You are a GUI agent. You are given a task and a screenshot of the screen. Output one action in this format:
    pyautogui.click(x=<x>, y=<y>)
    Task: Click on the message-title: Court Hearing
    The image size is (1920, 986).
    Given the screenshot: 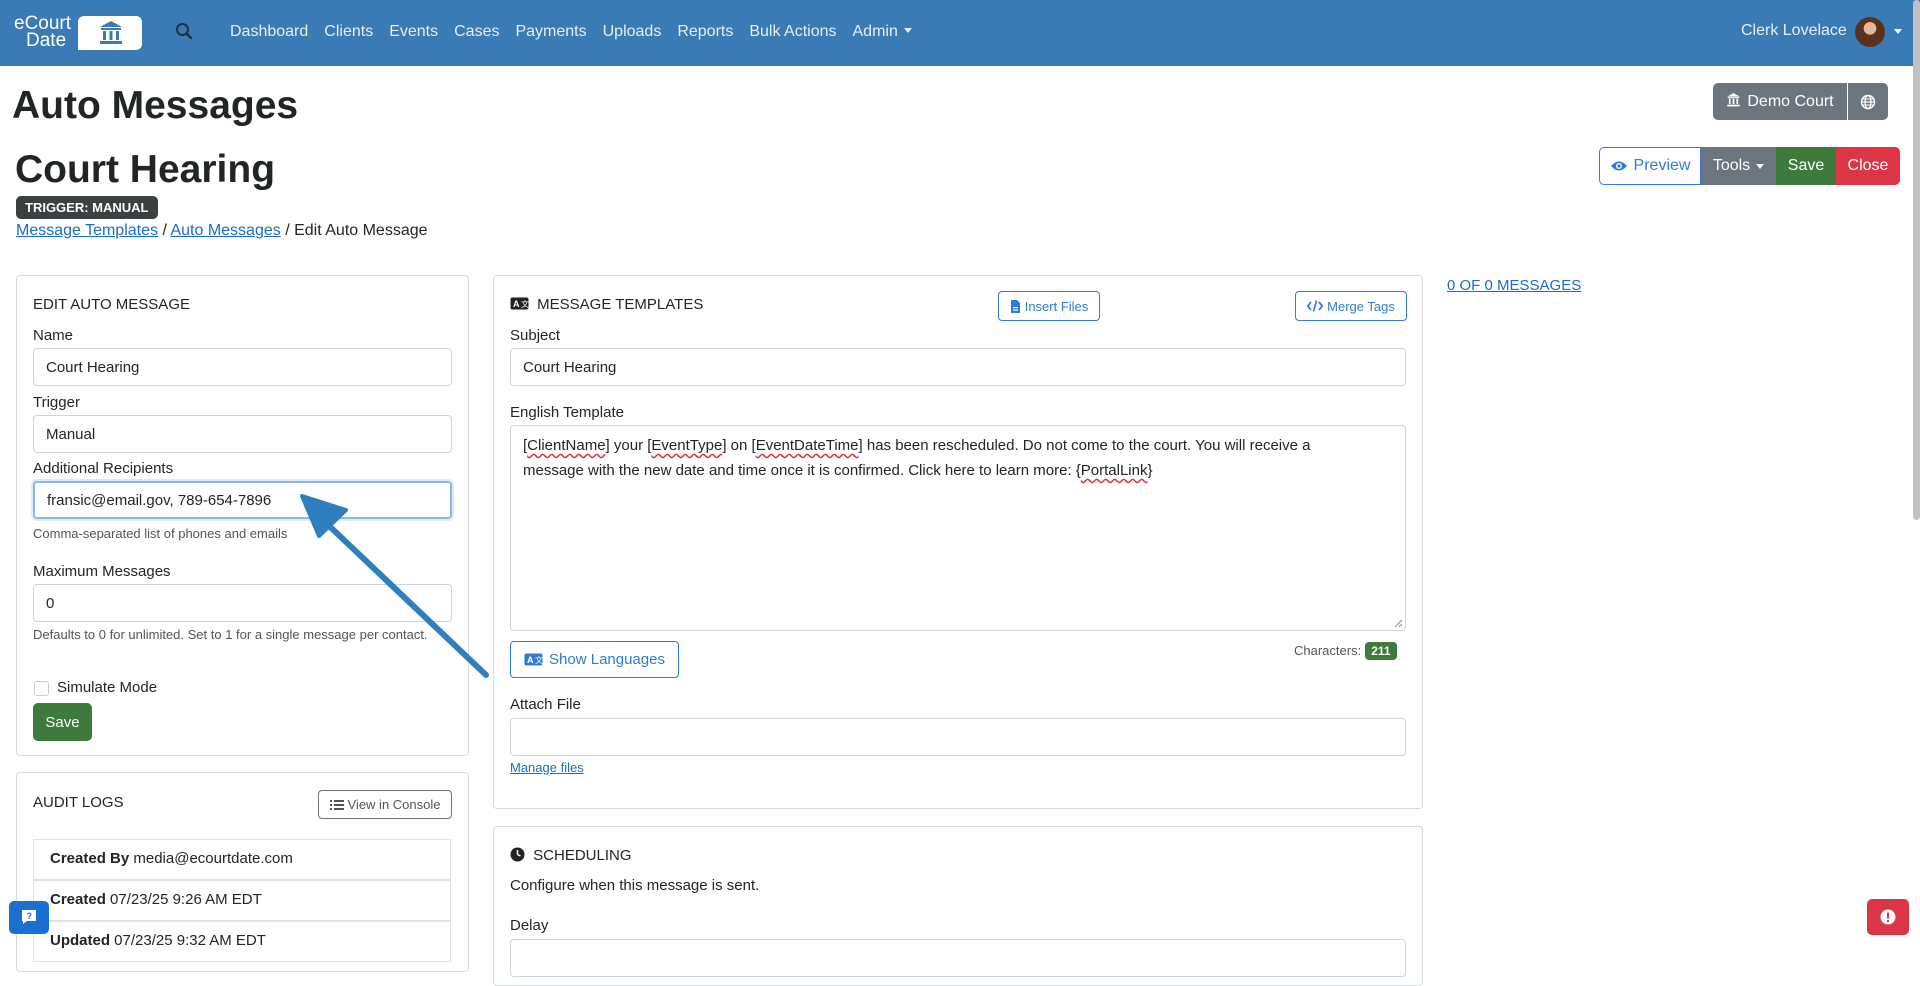 What is the action you would take?
    pyautogui.click(x=145, y=169)
    